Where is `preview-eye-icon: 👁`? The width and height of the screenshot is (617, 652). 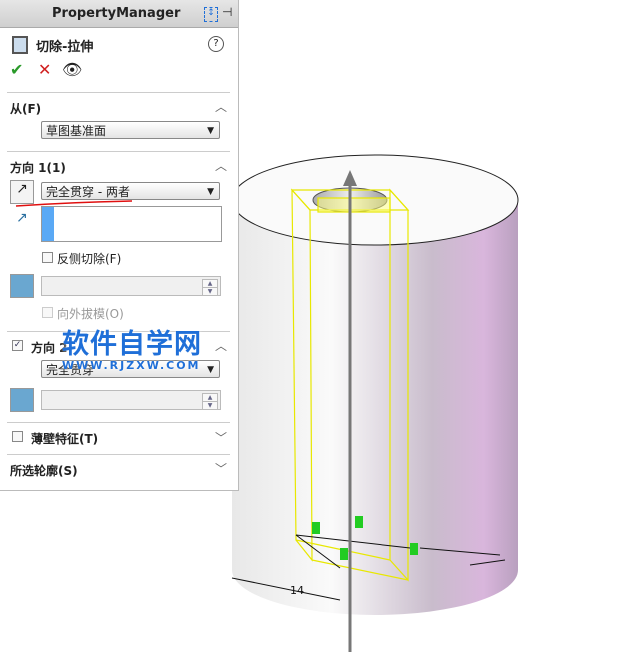 preview-eye-icon: 👁 is located at coordinates (72, 69).